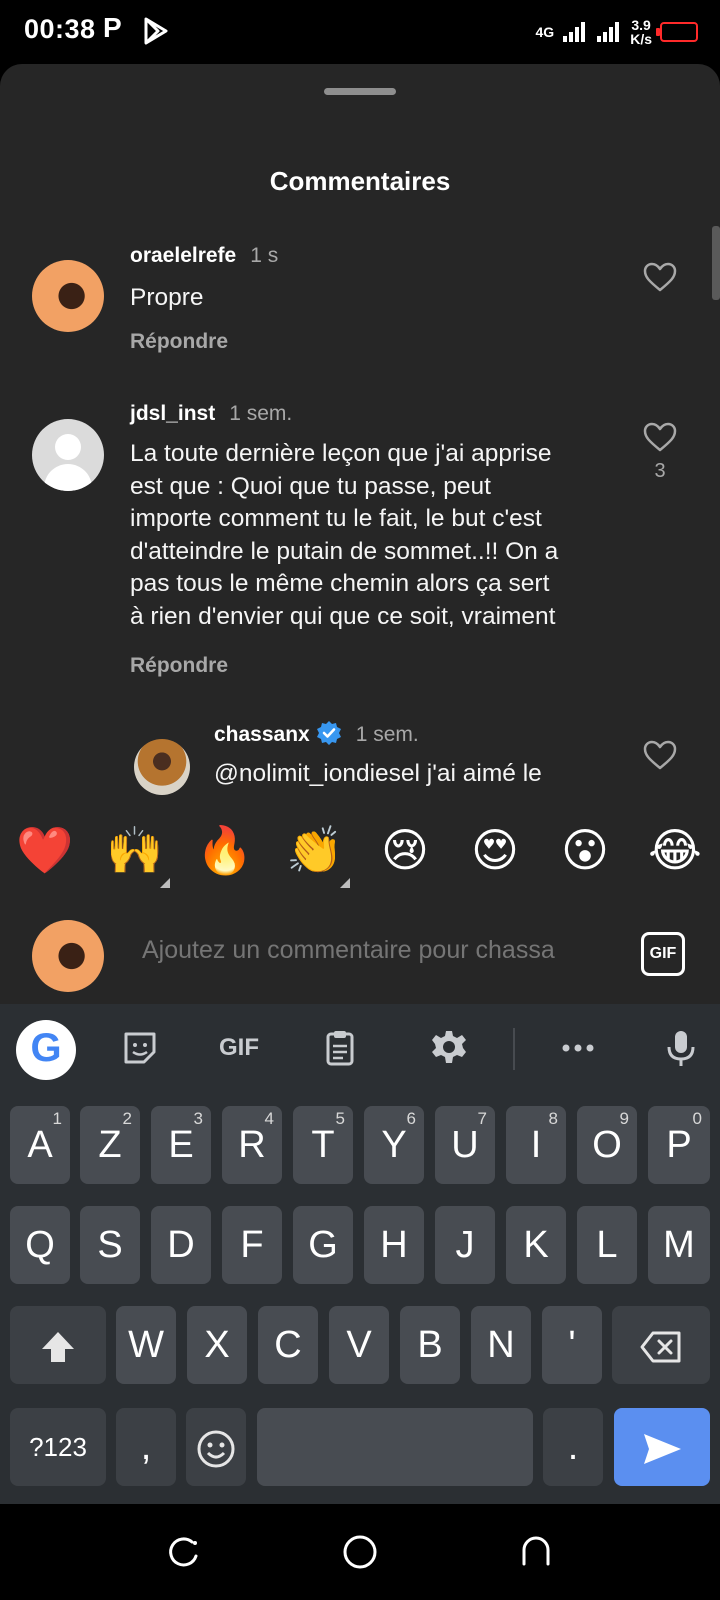  I want to click on key-label: U, so click(465, 1145).